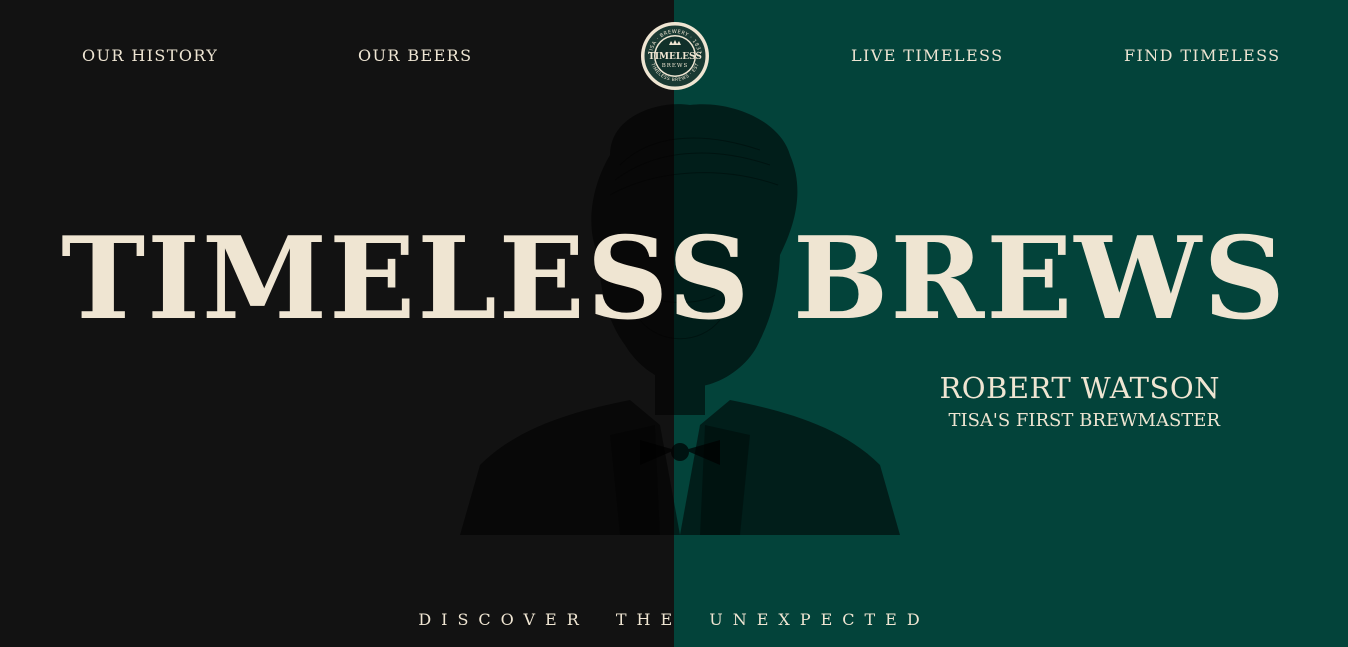  What do you see at coordinates (1084, 420) in the screenshot?
I see `portrait-caption-role: TISA'S FIRST BREWMASTER` at bounding box center [1084, 420].